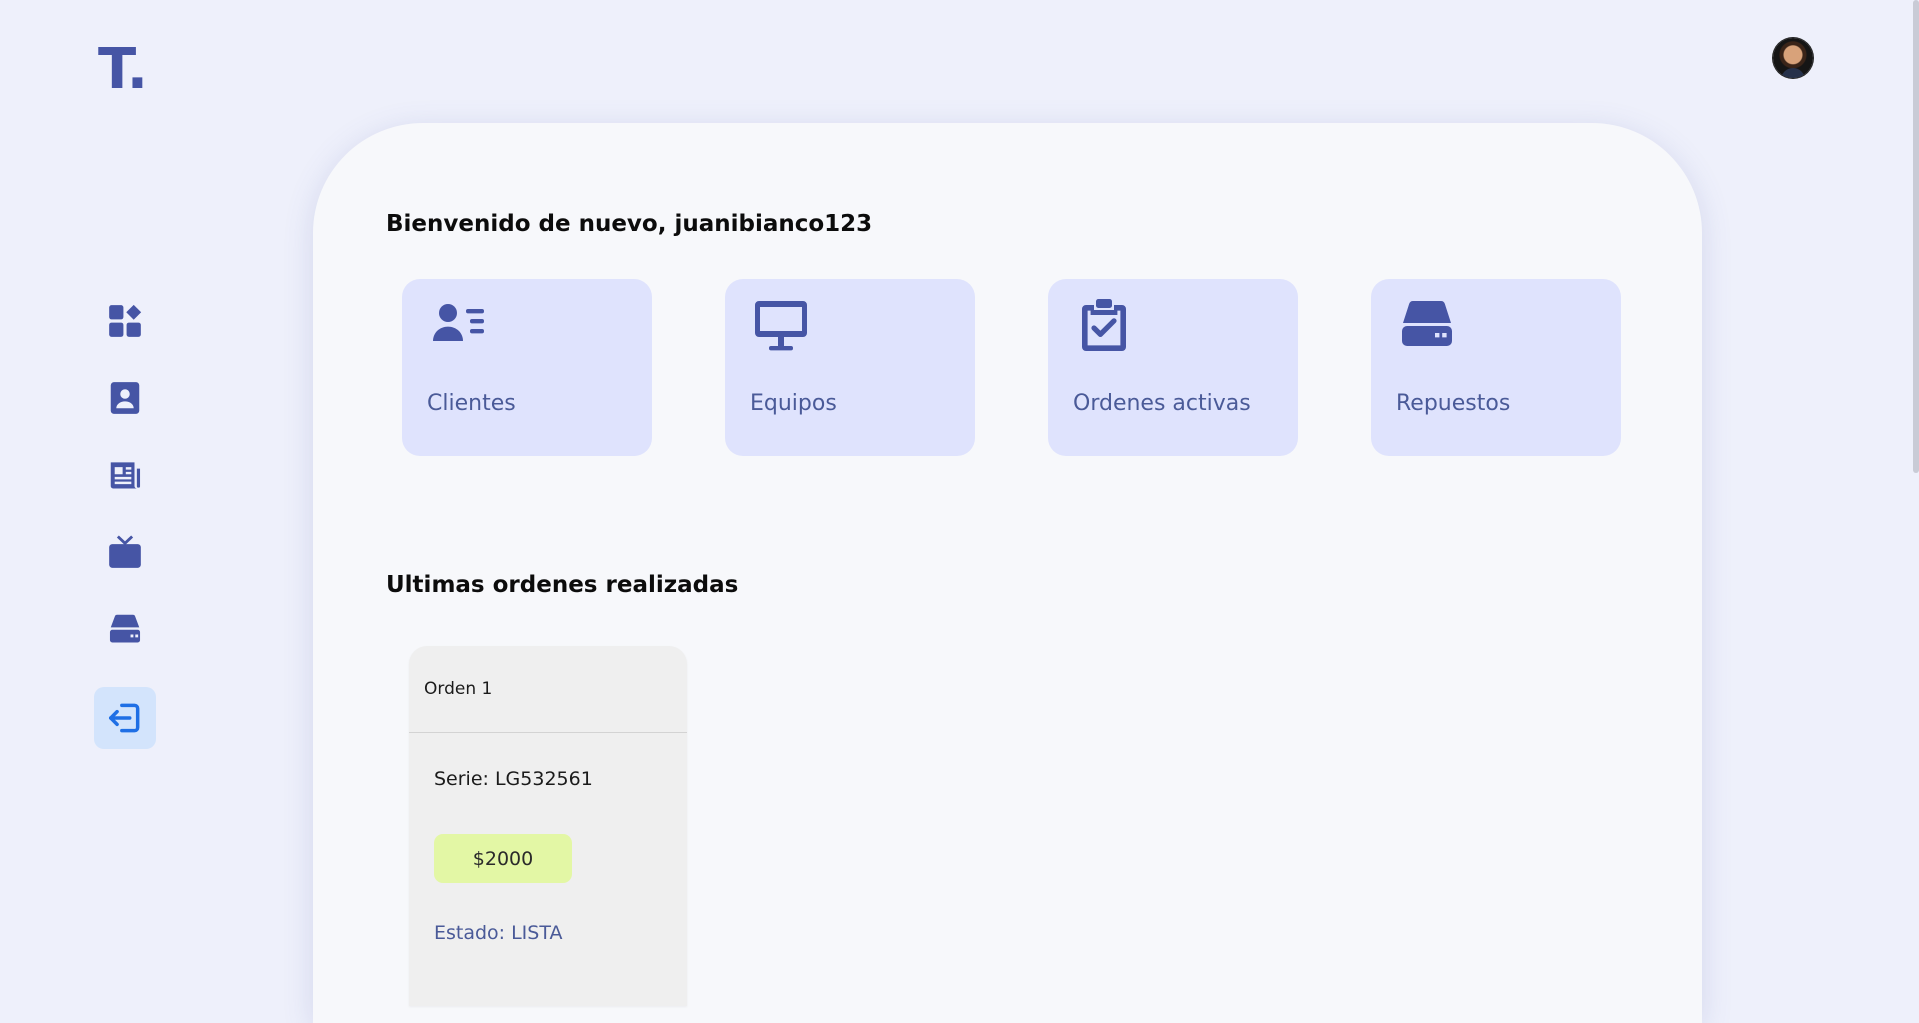  I want to click on desktop-icon, so click(781, 326).